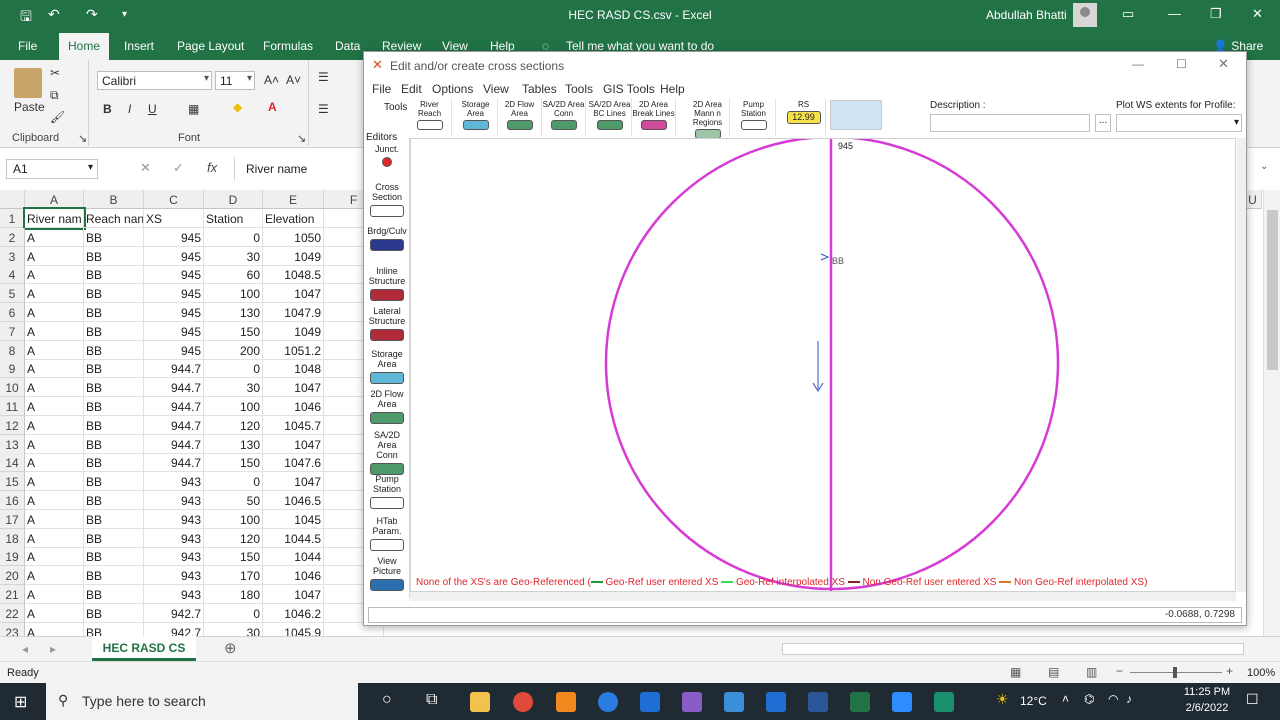 Image resolution: width=1280 pixels, height=720 pixels. I want to click on enter-icon: ✓, so click(178, 168).